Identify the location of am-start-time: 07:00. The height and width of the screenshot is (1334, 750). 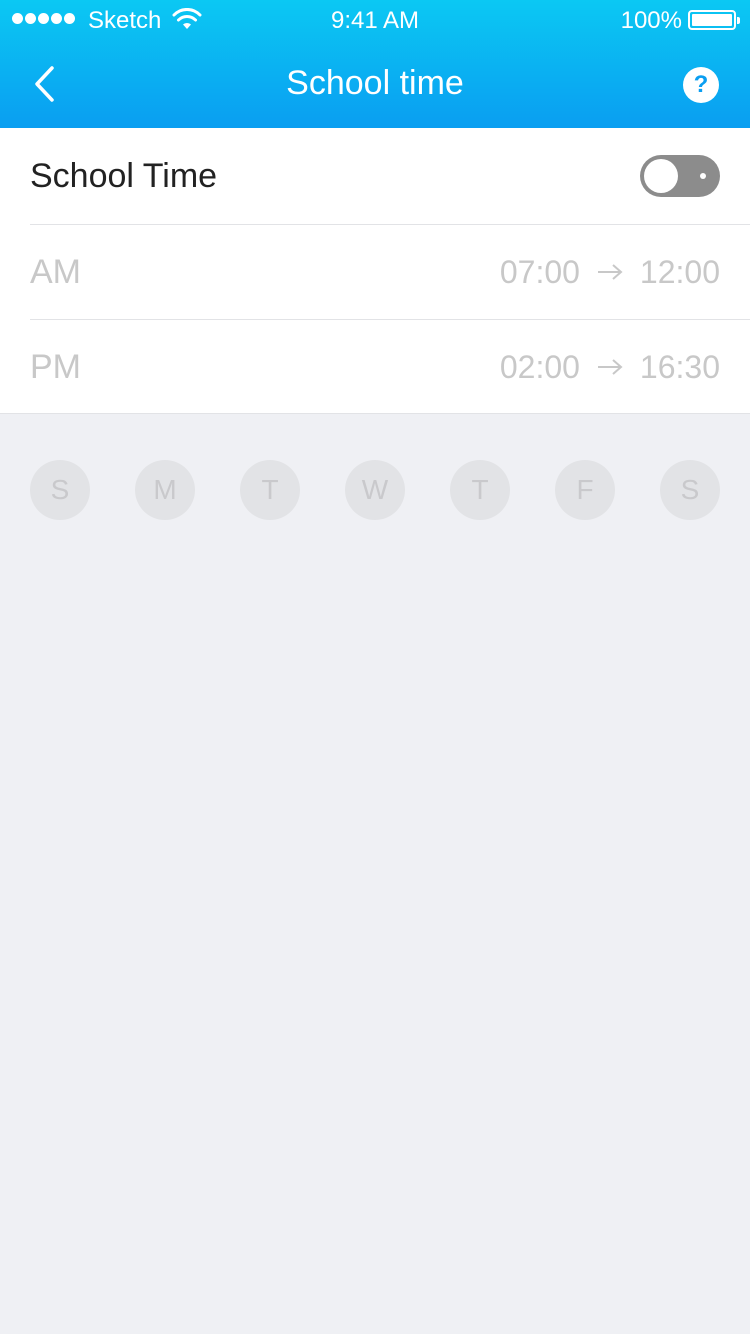
(539, 271).